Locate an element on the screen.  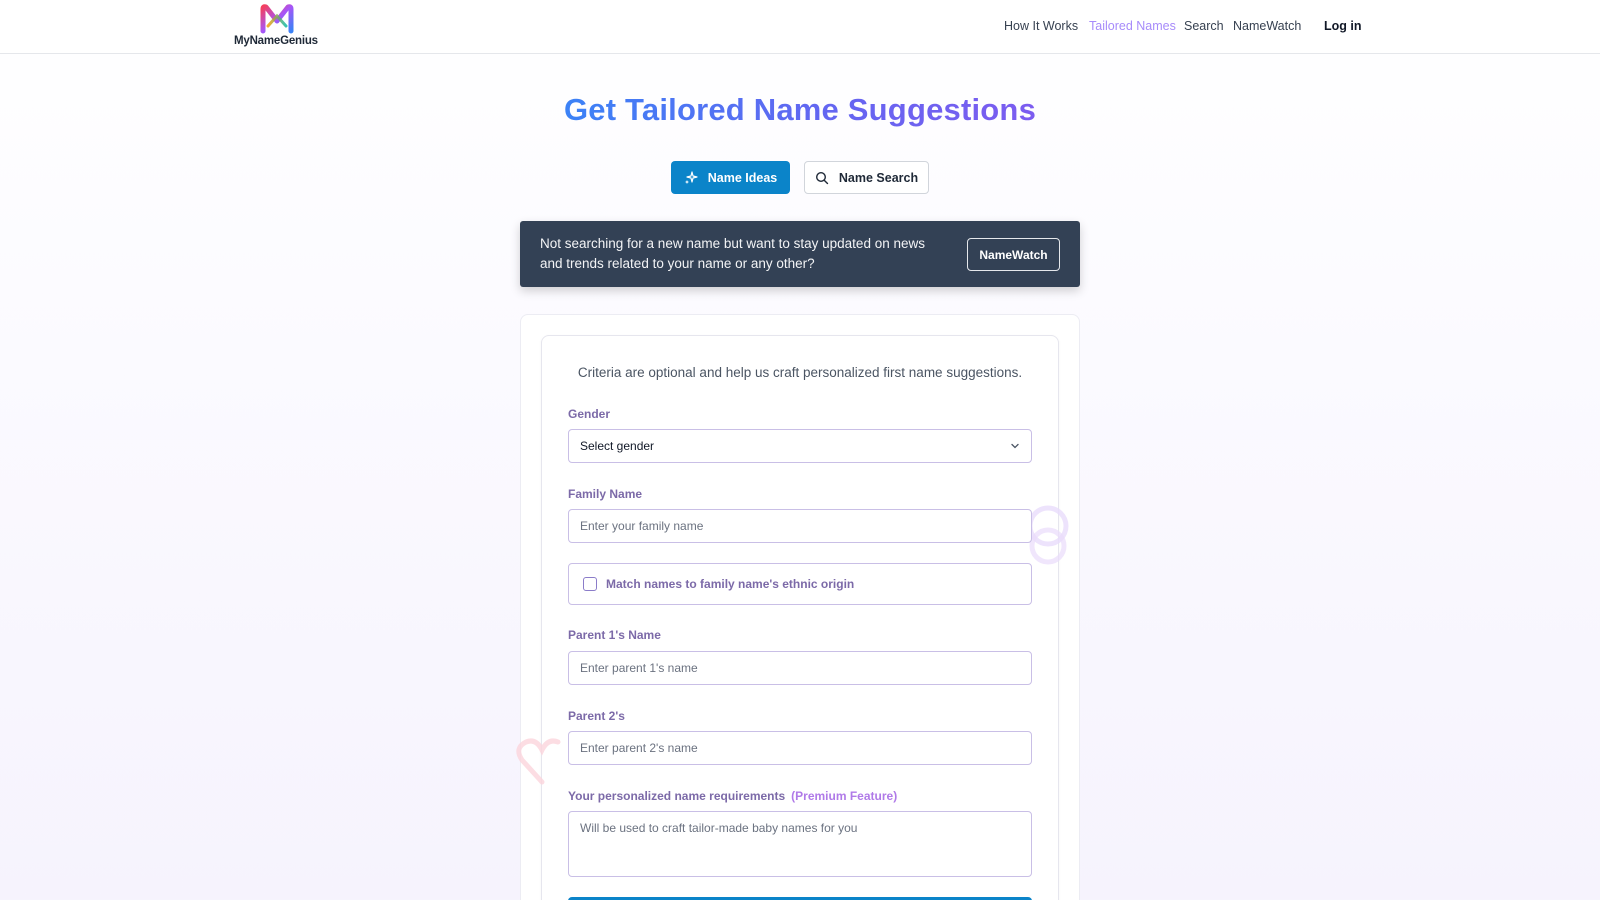
logo-text: MyNameGenius is located at coordinates (276, 41).